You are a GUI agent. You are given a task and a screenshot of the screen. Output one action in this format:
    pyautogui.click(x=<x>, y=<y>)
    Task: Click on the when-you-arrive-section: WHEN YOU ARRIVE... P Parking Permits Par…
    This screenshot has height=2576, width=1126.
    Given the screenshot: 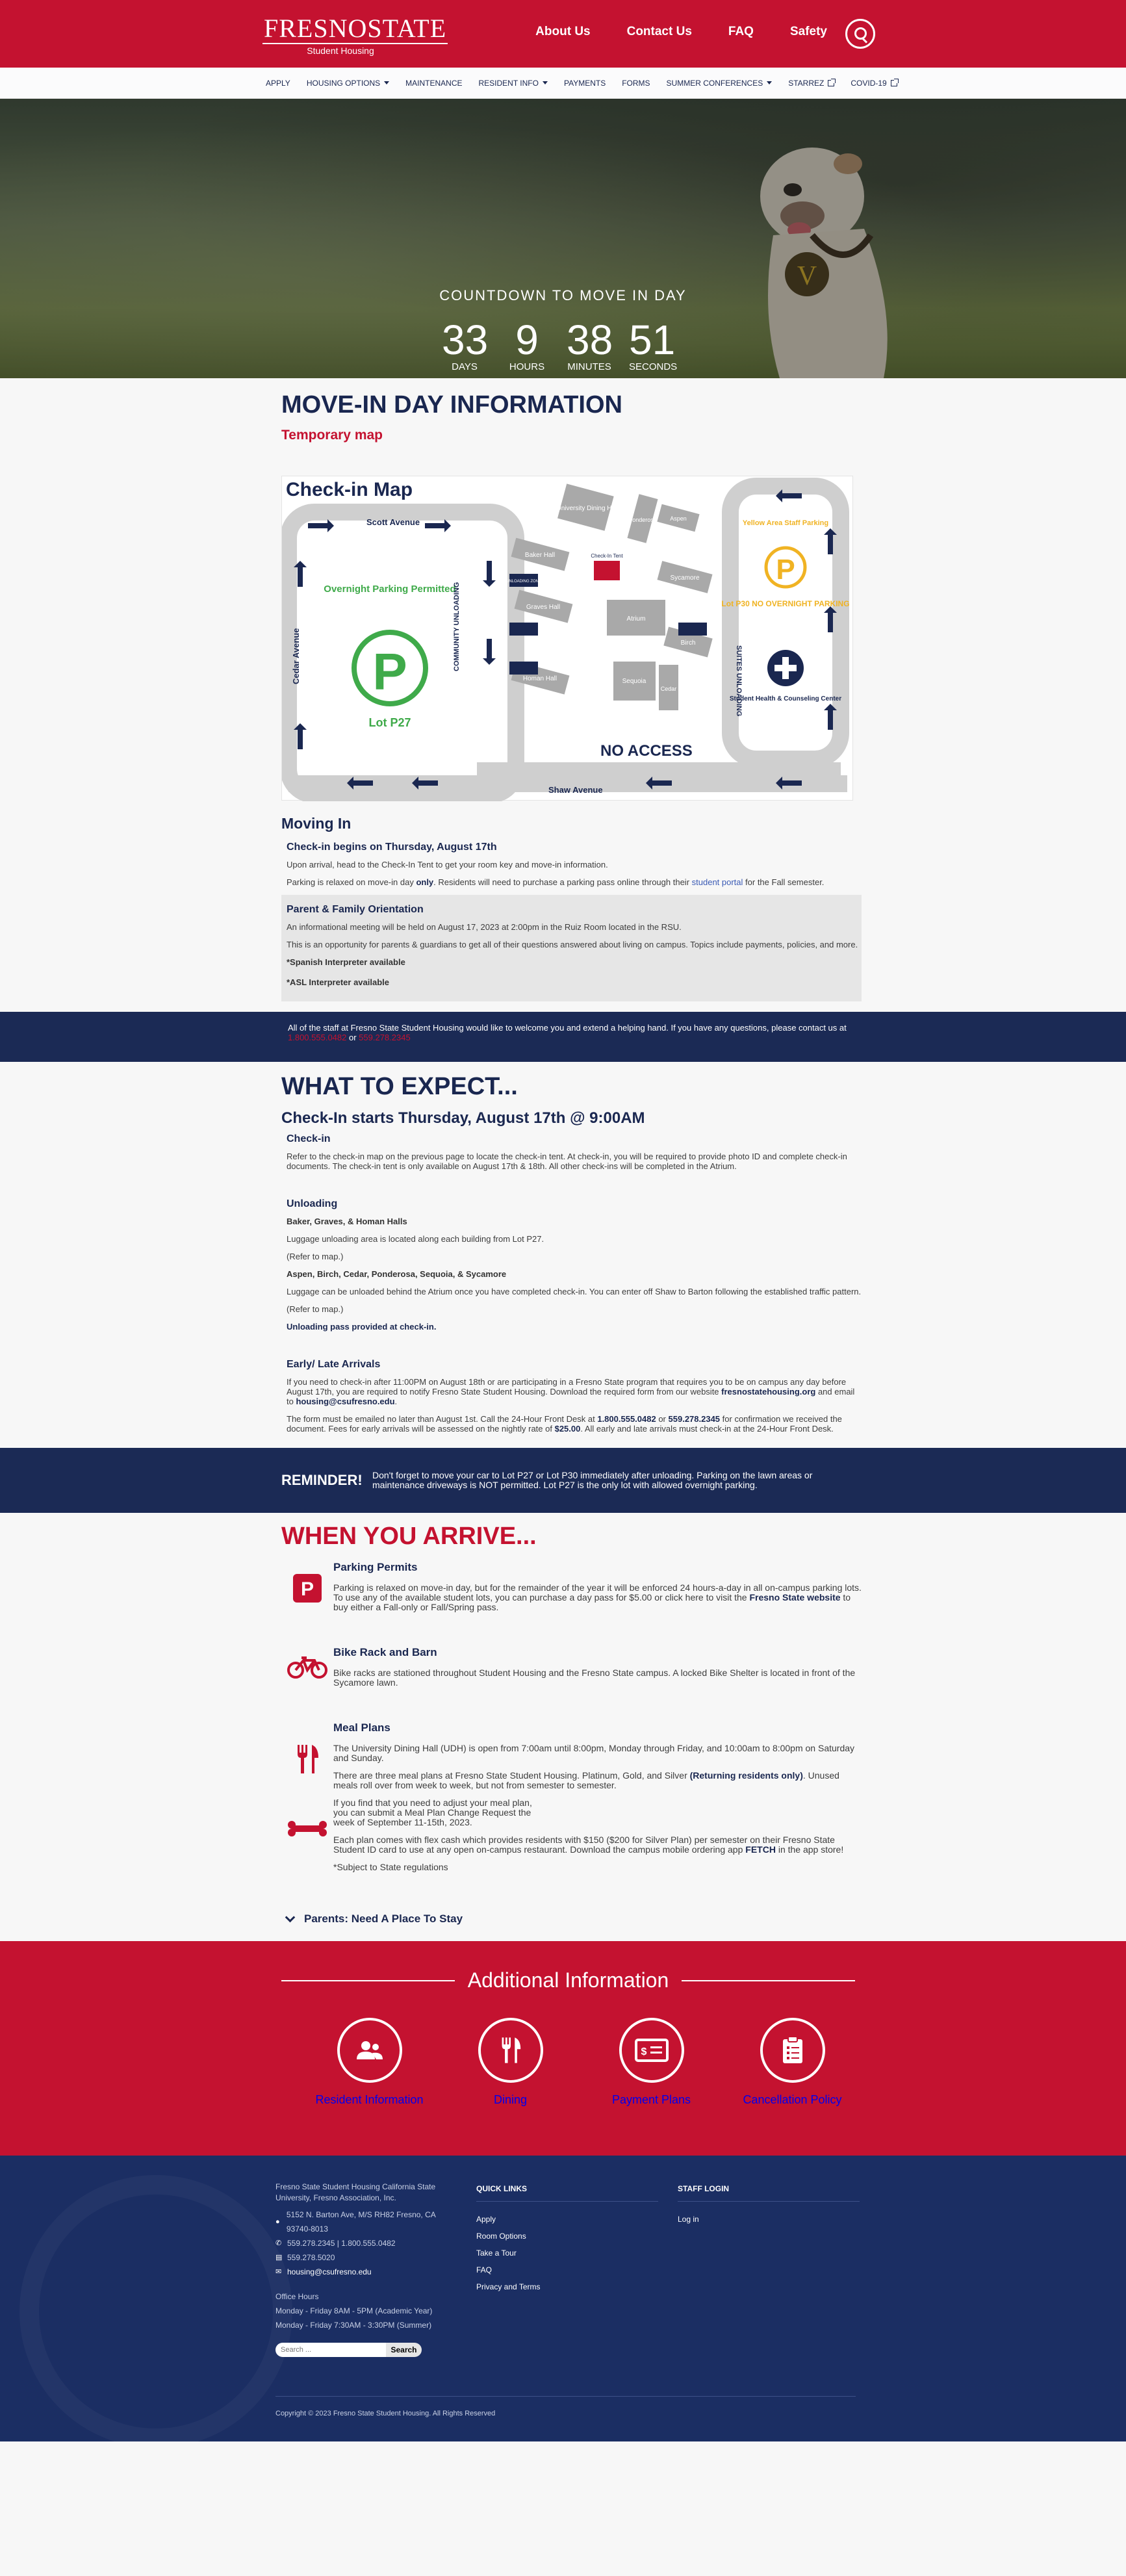 What is the action you would take?
    pyautogui.click(x=572, y=1724)
    